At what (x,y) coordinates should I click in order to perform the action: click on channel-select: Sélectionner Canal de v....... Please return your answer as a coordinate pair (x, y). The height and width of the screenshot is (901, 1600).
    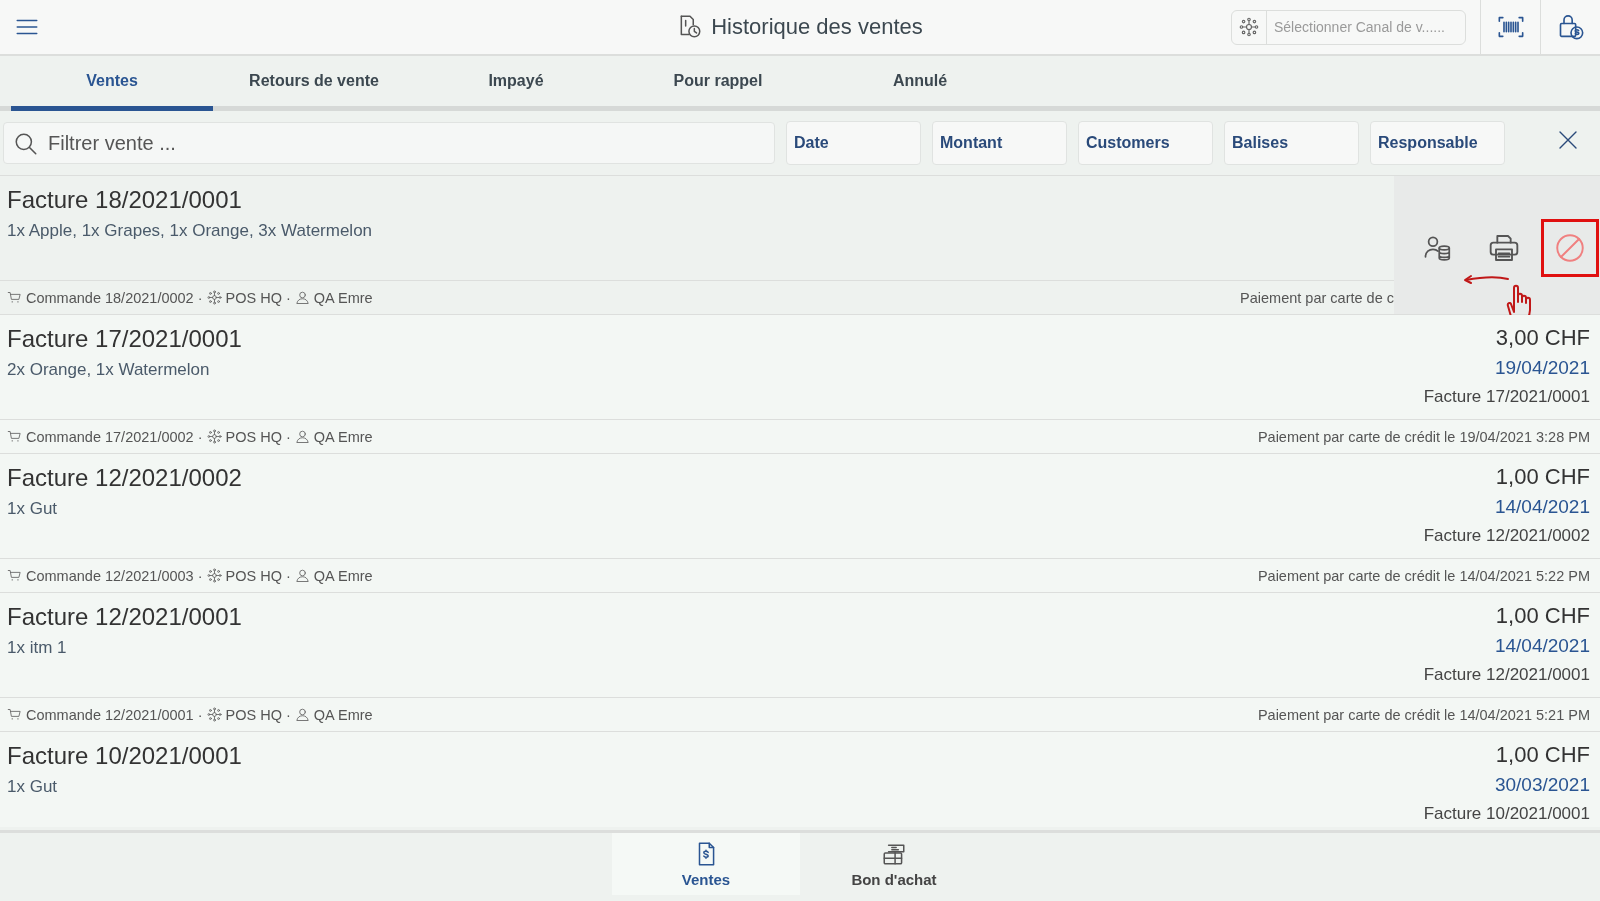
    Looking at the image, I should click on (1348, 27).